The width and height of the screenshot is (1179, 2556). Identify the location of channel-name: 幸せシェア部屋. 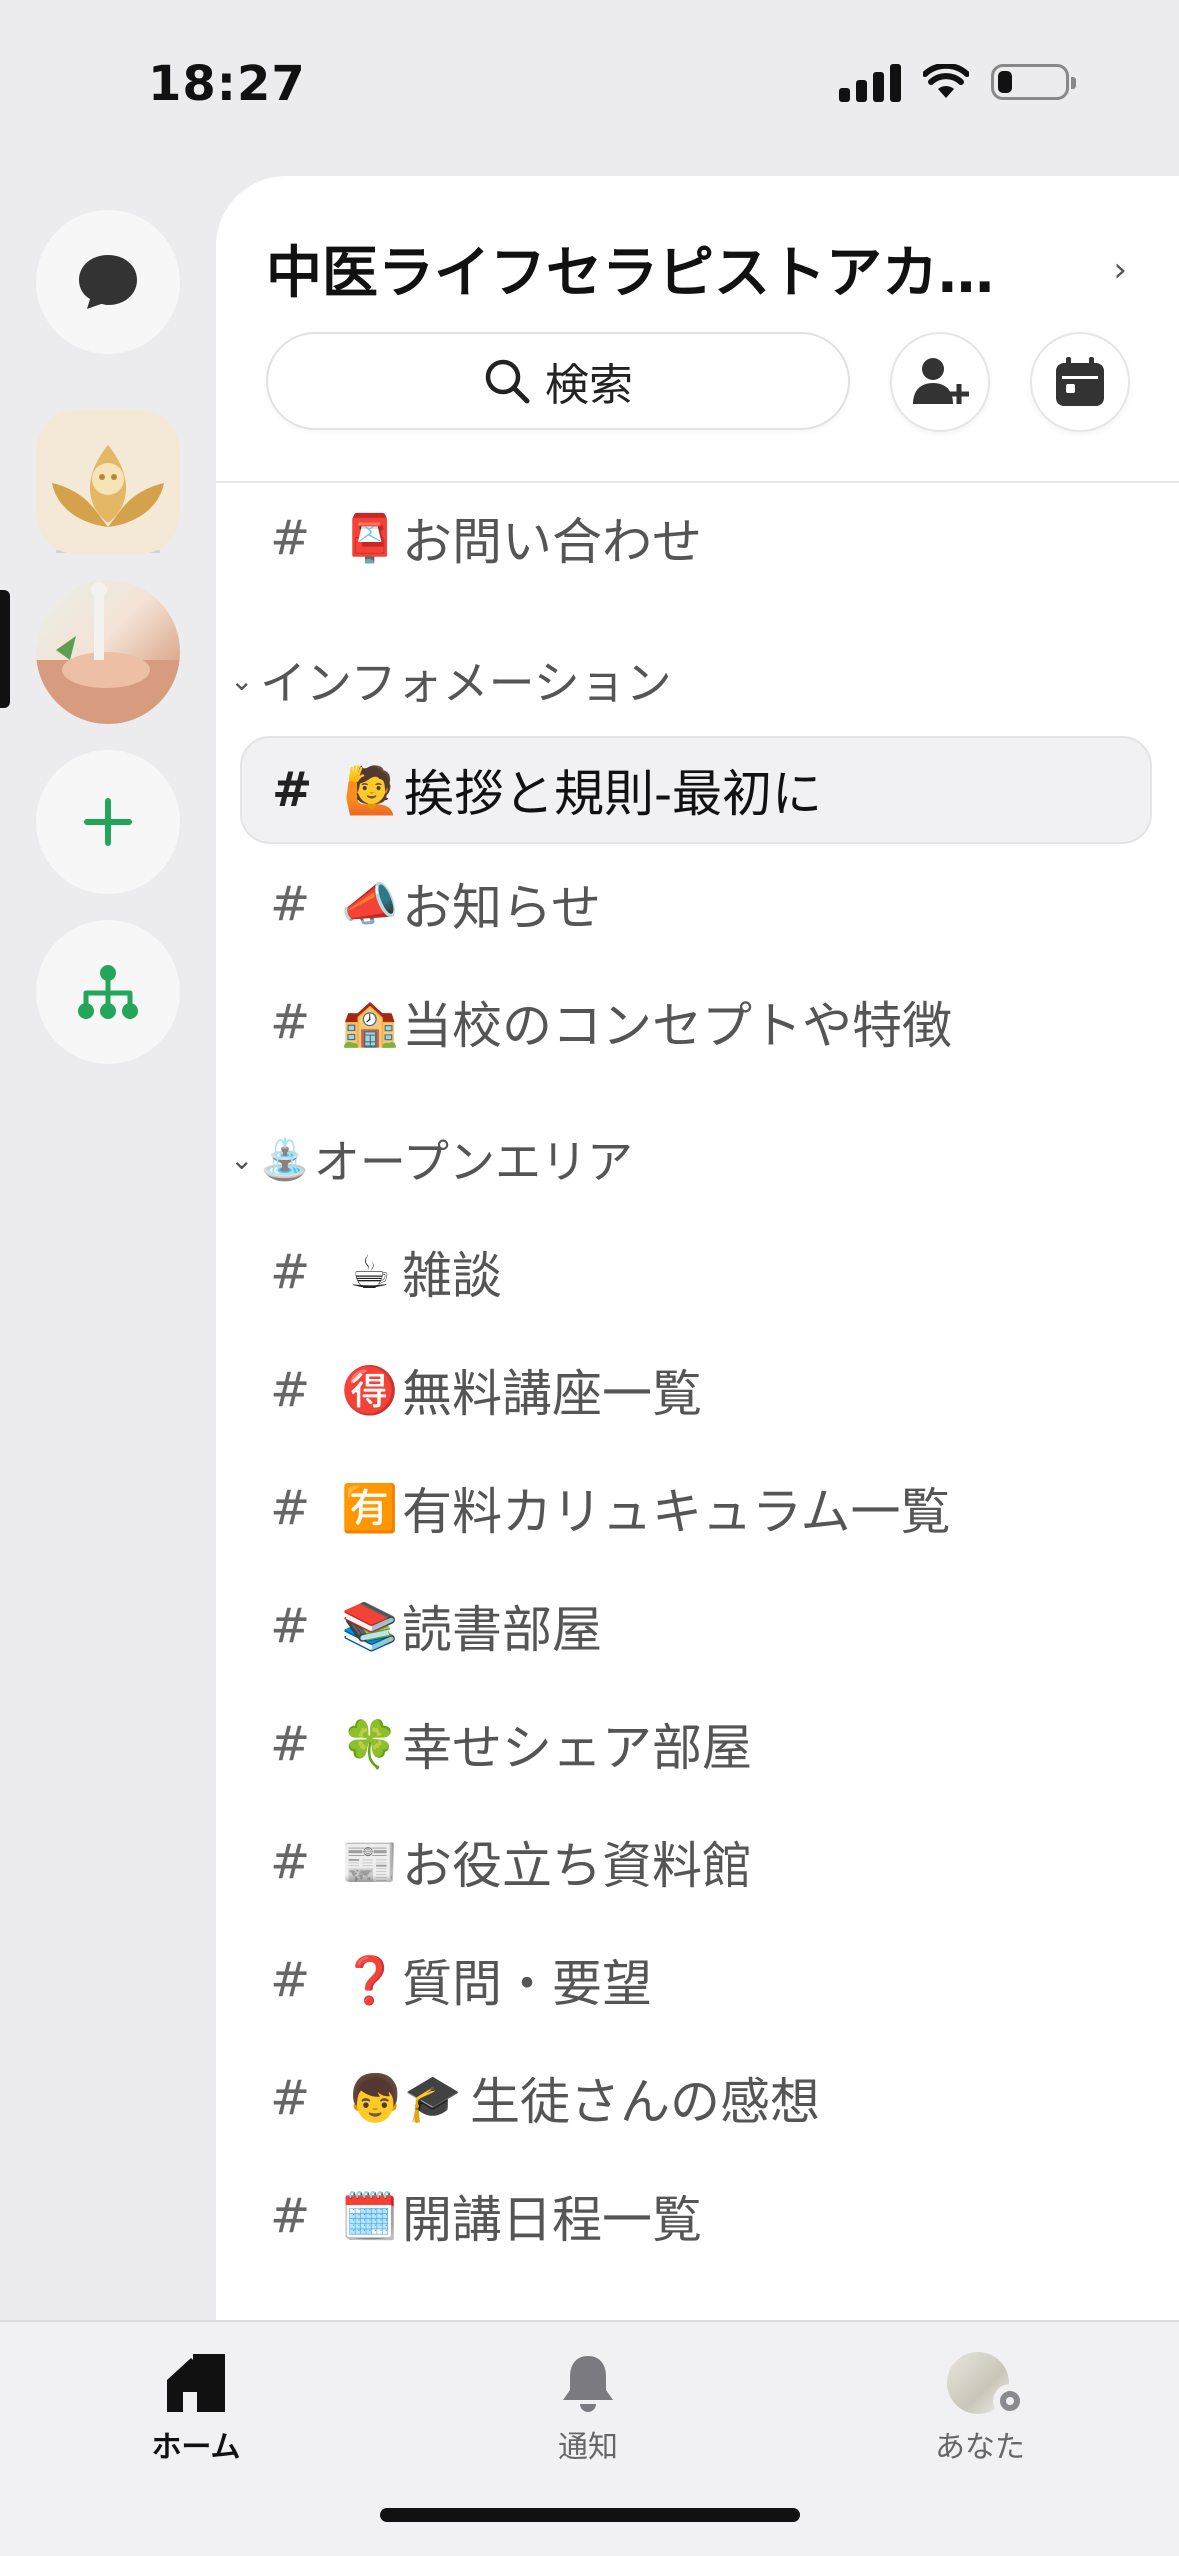
(577, 1748).